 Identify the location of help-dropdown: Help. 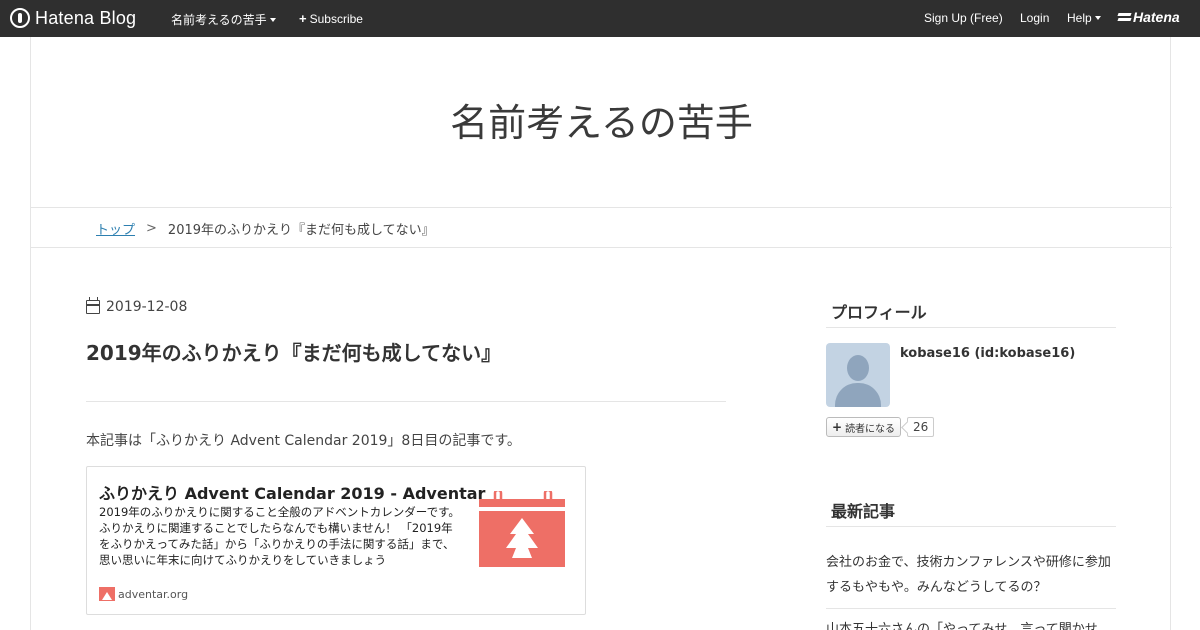
(1084, 18).